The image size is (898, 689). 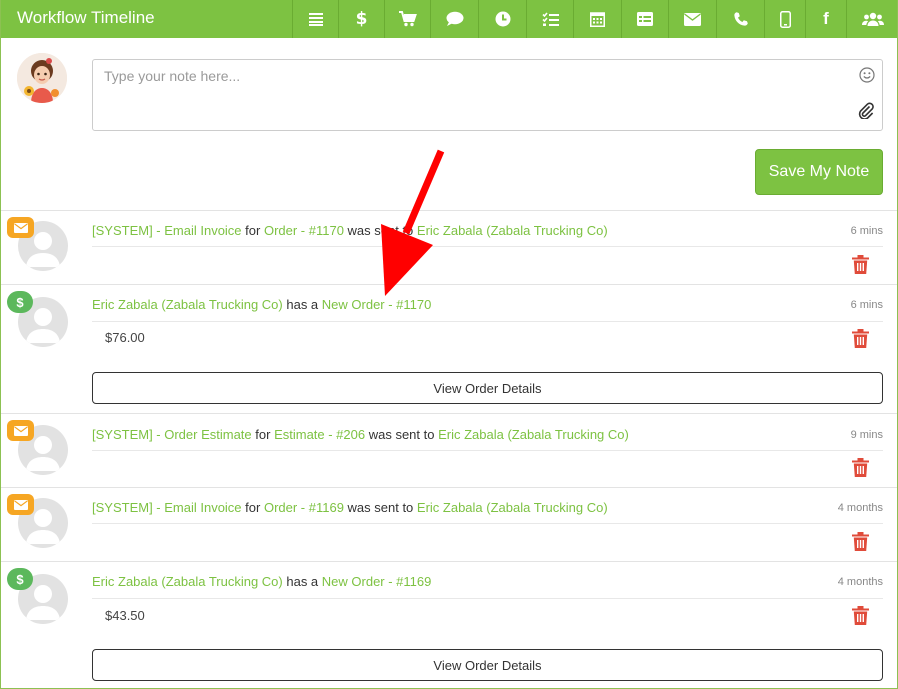 What do you see at coordinates (825, 19) in the screenshot?
I see `facebook-icon: f` at bounding box center [825, 19].